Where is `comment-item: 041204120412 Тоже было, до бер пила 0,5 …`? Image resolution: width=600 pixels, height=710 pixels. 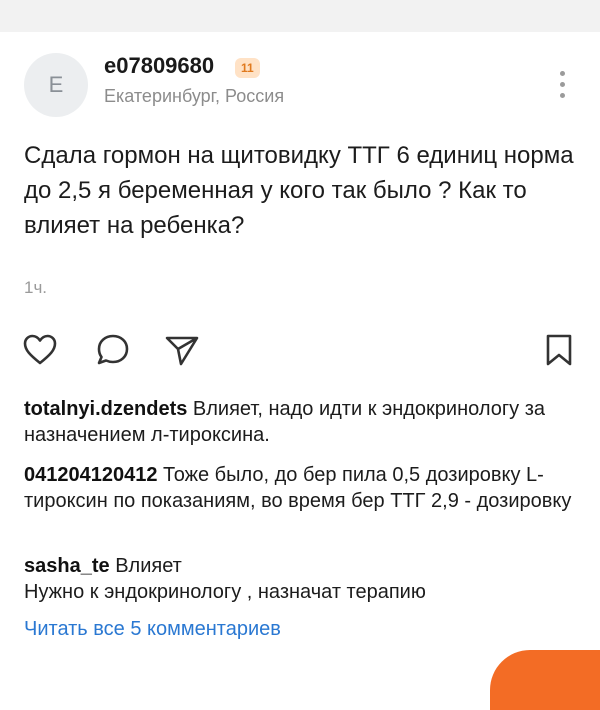 comment-item: 041204120412 Тоже было, до бер пила 0,5 … is located at coordinates (304, 488).